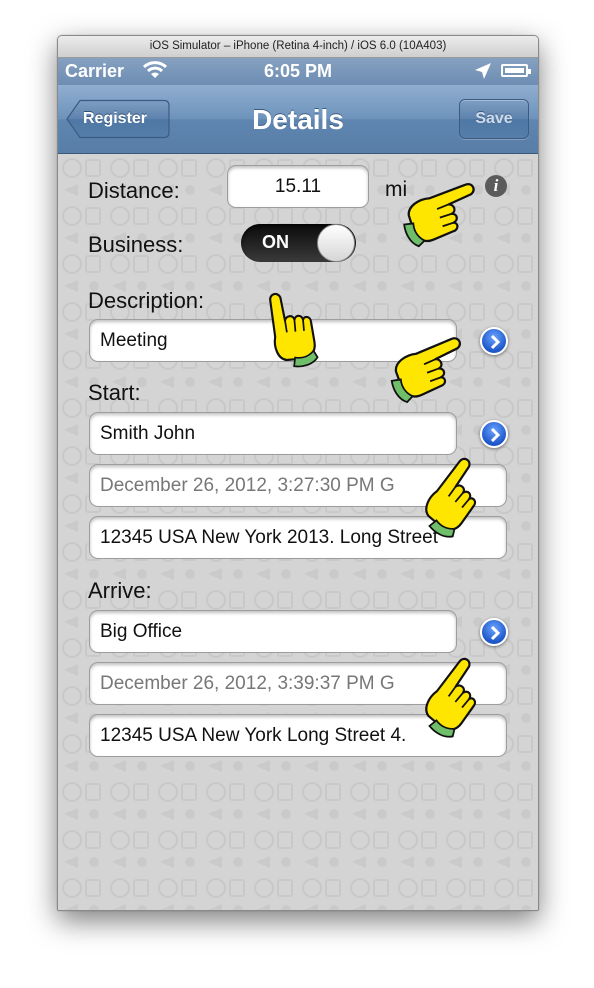 Image resolution: width=594 pixels, height=988 pixels. What do you see at coordinates (120, 590) in the screenshot?
I see `arrive-label: Arrive:` at bounding box center [120, 590].